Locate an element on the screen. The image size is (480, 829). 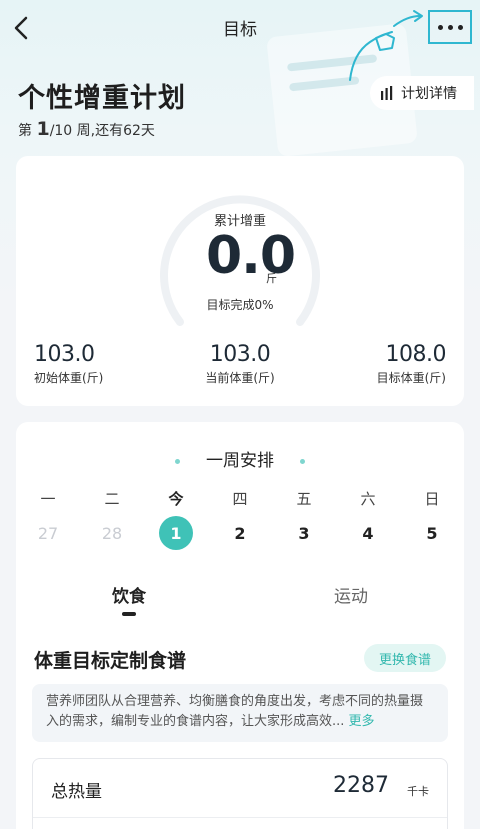
date-cell: 3 is located at coordinates (304, 533).